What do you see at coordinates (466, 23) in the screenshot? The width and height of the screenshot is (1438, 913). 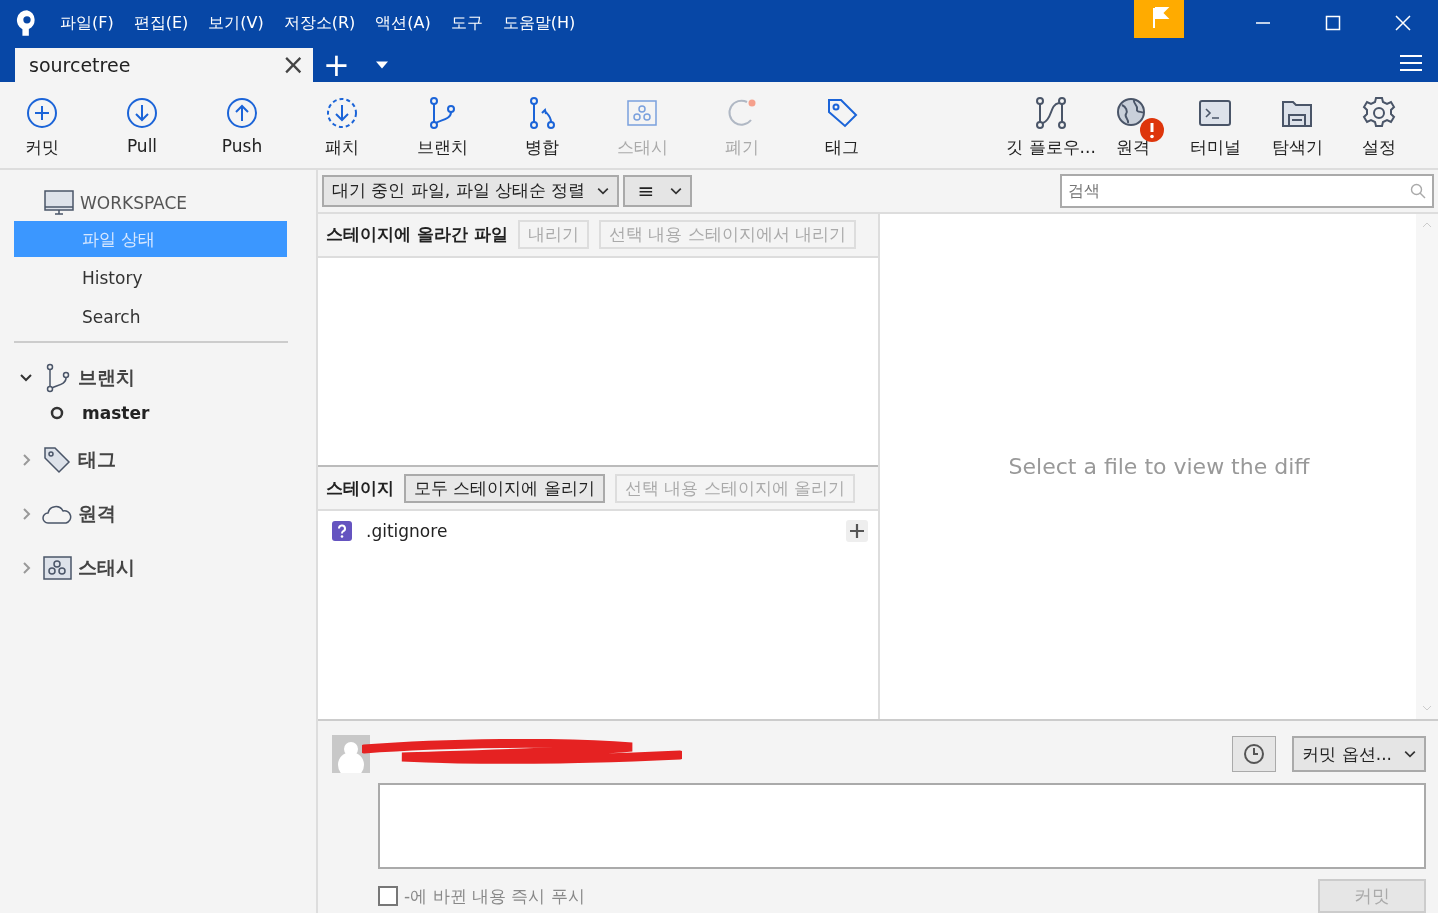 I see `menu-item: 도구` at bounding box center [466, 23].